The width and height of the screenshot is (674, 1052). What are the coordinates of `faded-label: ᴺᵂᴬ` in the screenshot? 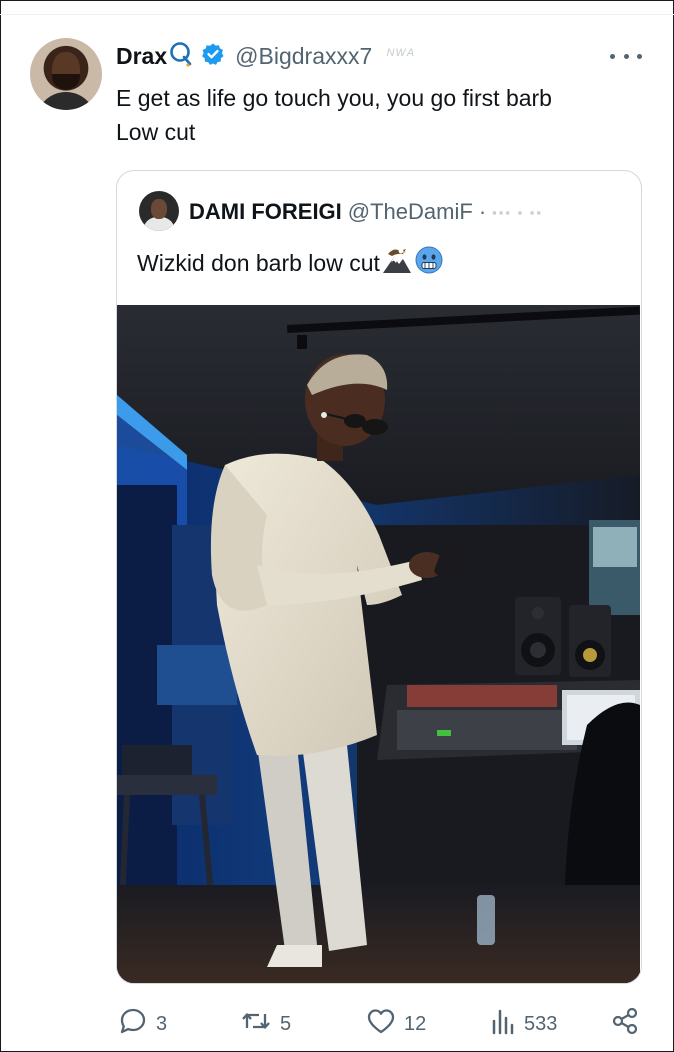 It's located at (400, 55).